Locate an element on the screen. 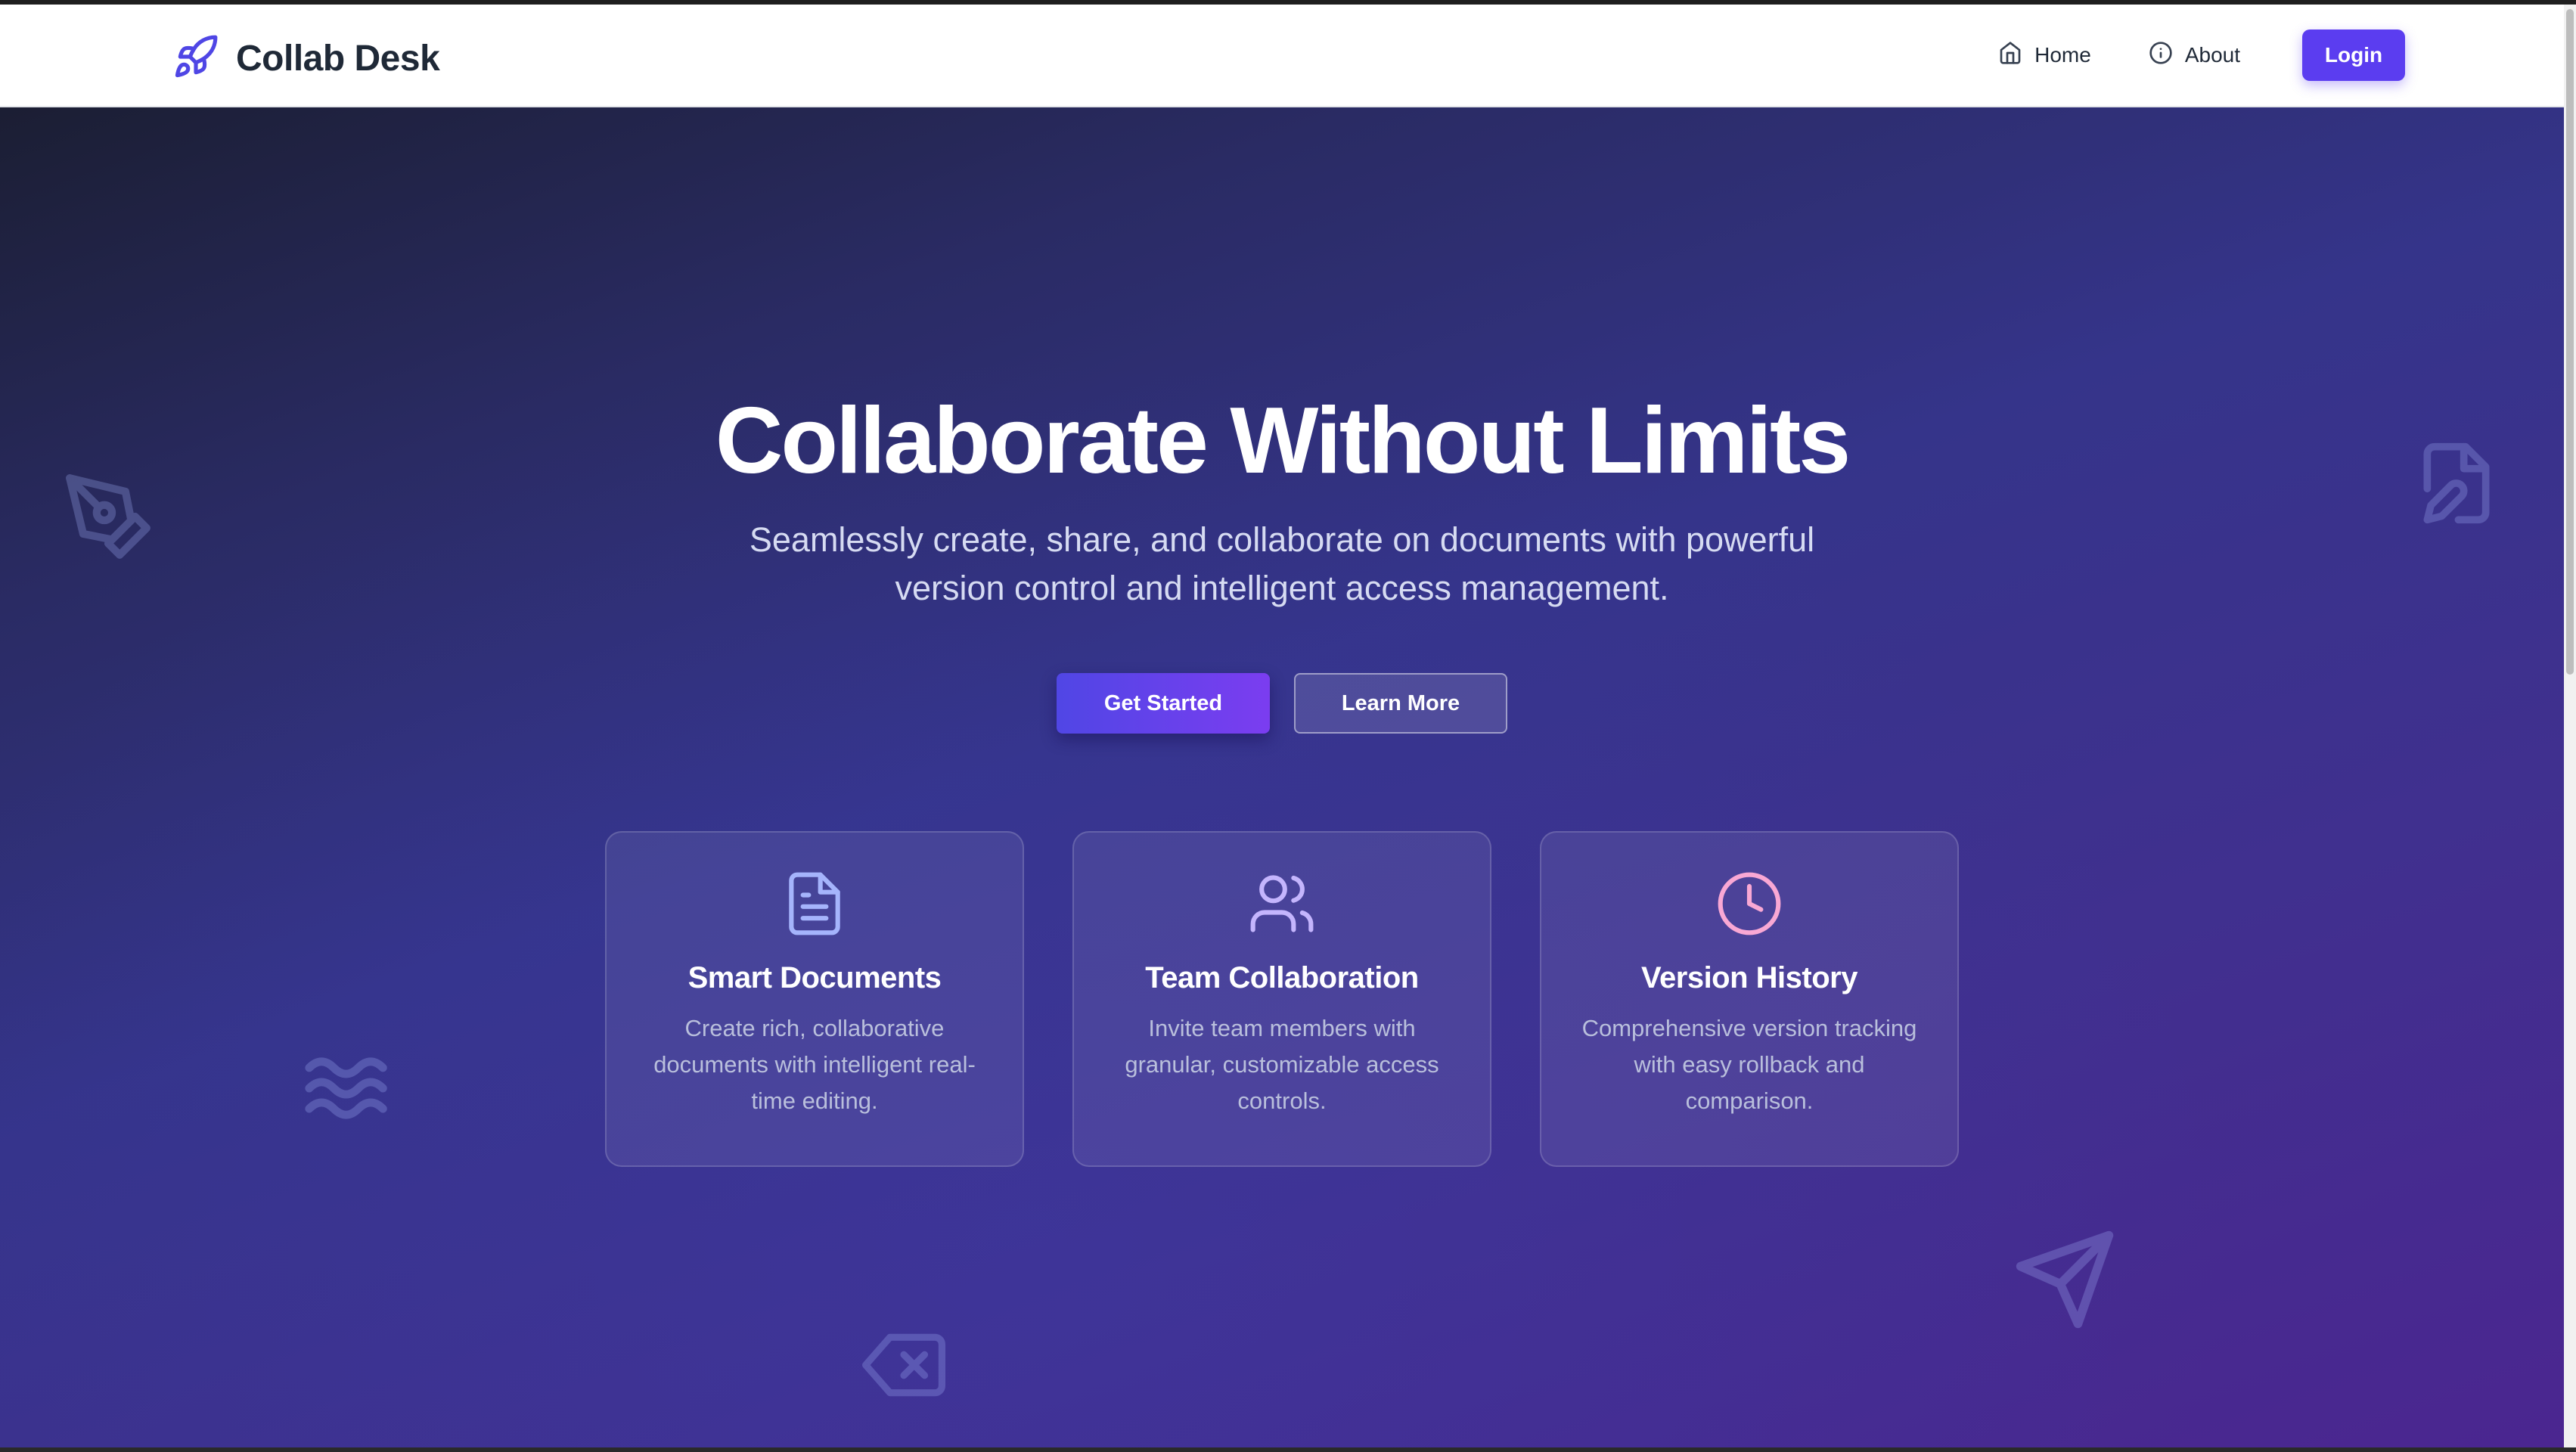  feature-title: Smart Documents is located at coordinates (814, 977).